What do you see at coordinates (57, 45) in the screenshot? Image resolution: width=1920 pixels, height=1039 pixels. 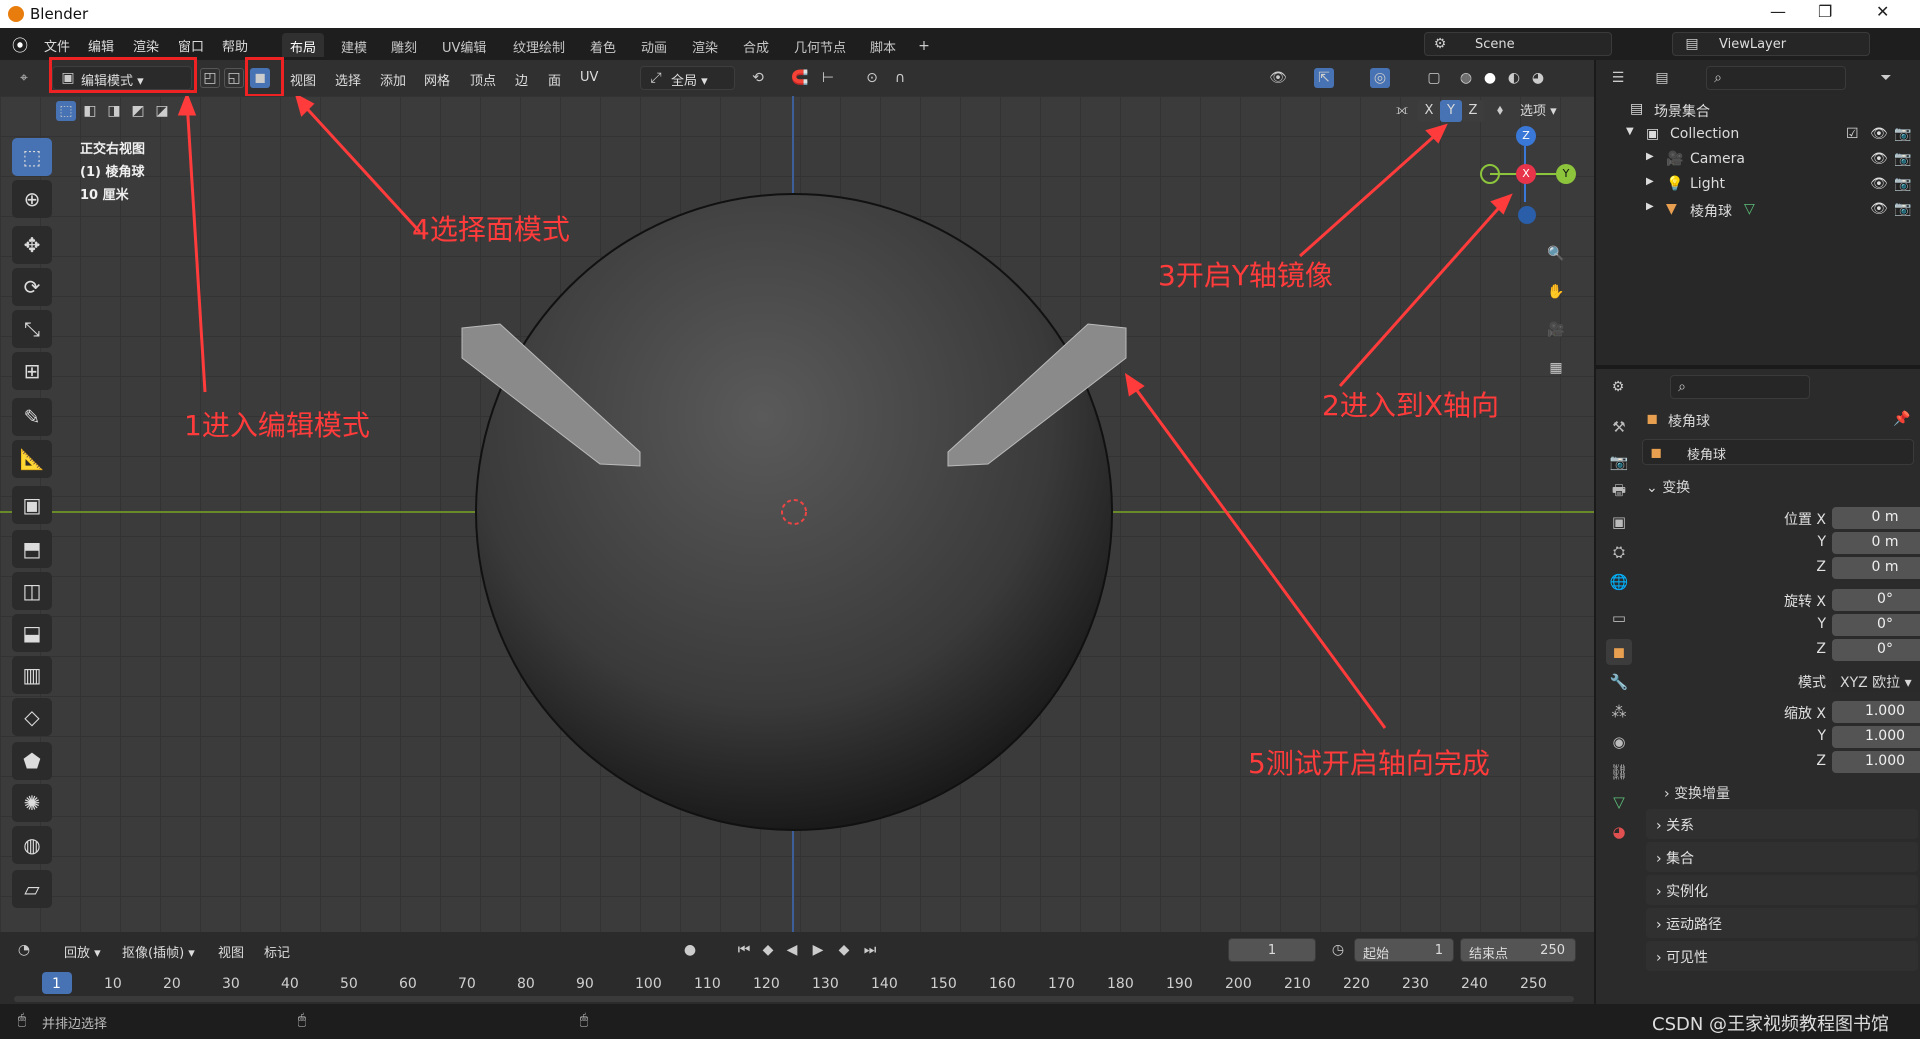 I see `menu-file: 文件` at bounding box center [57, 45].